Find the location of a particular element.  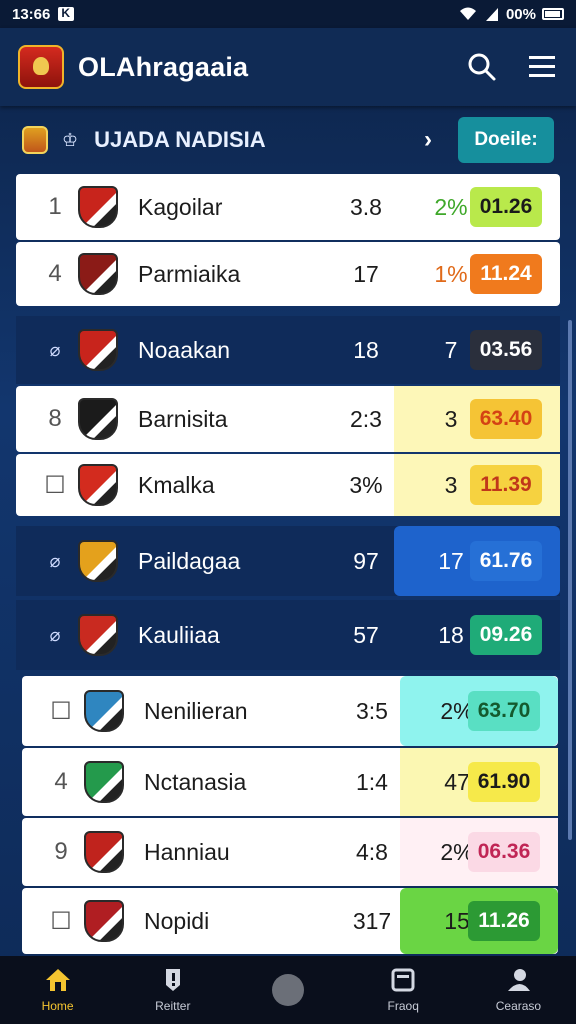

nav-reitter: Reitter is located at coordinates (172, 990).